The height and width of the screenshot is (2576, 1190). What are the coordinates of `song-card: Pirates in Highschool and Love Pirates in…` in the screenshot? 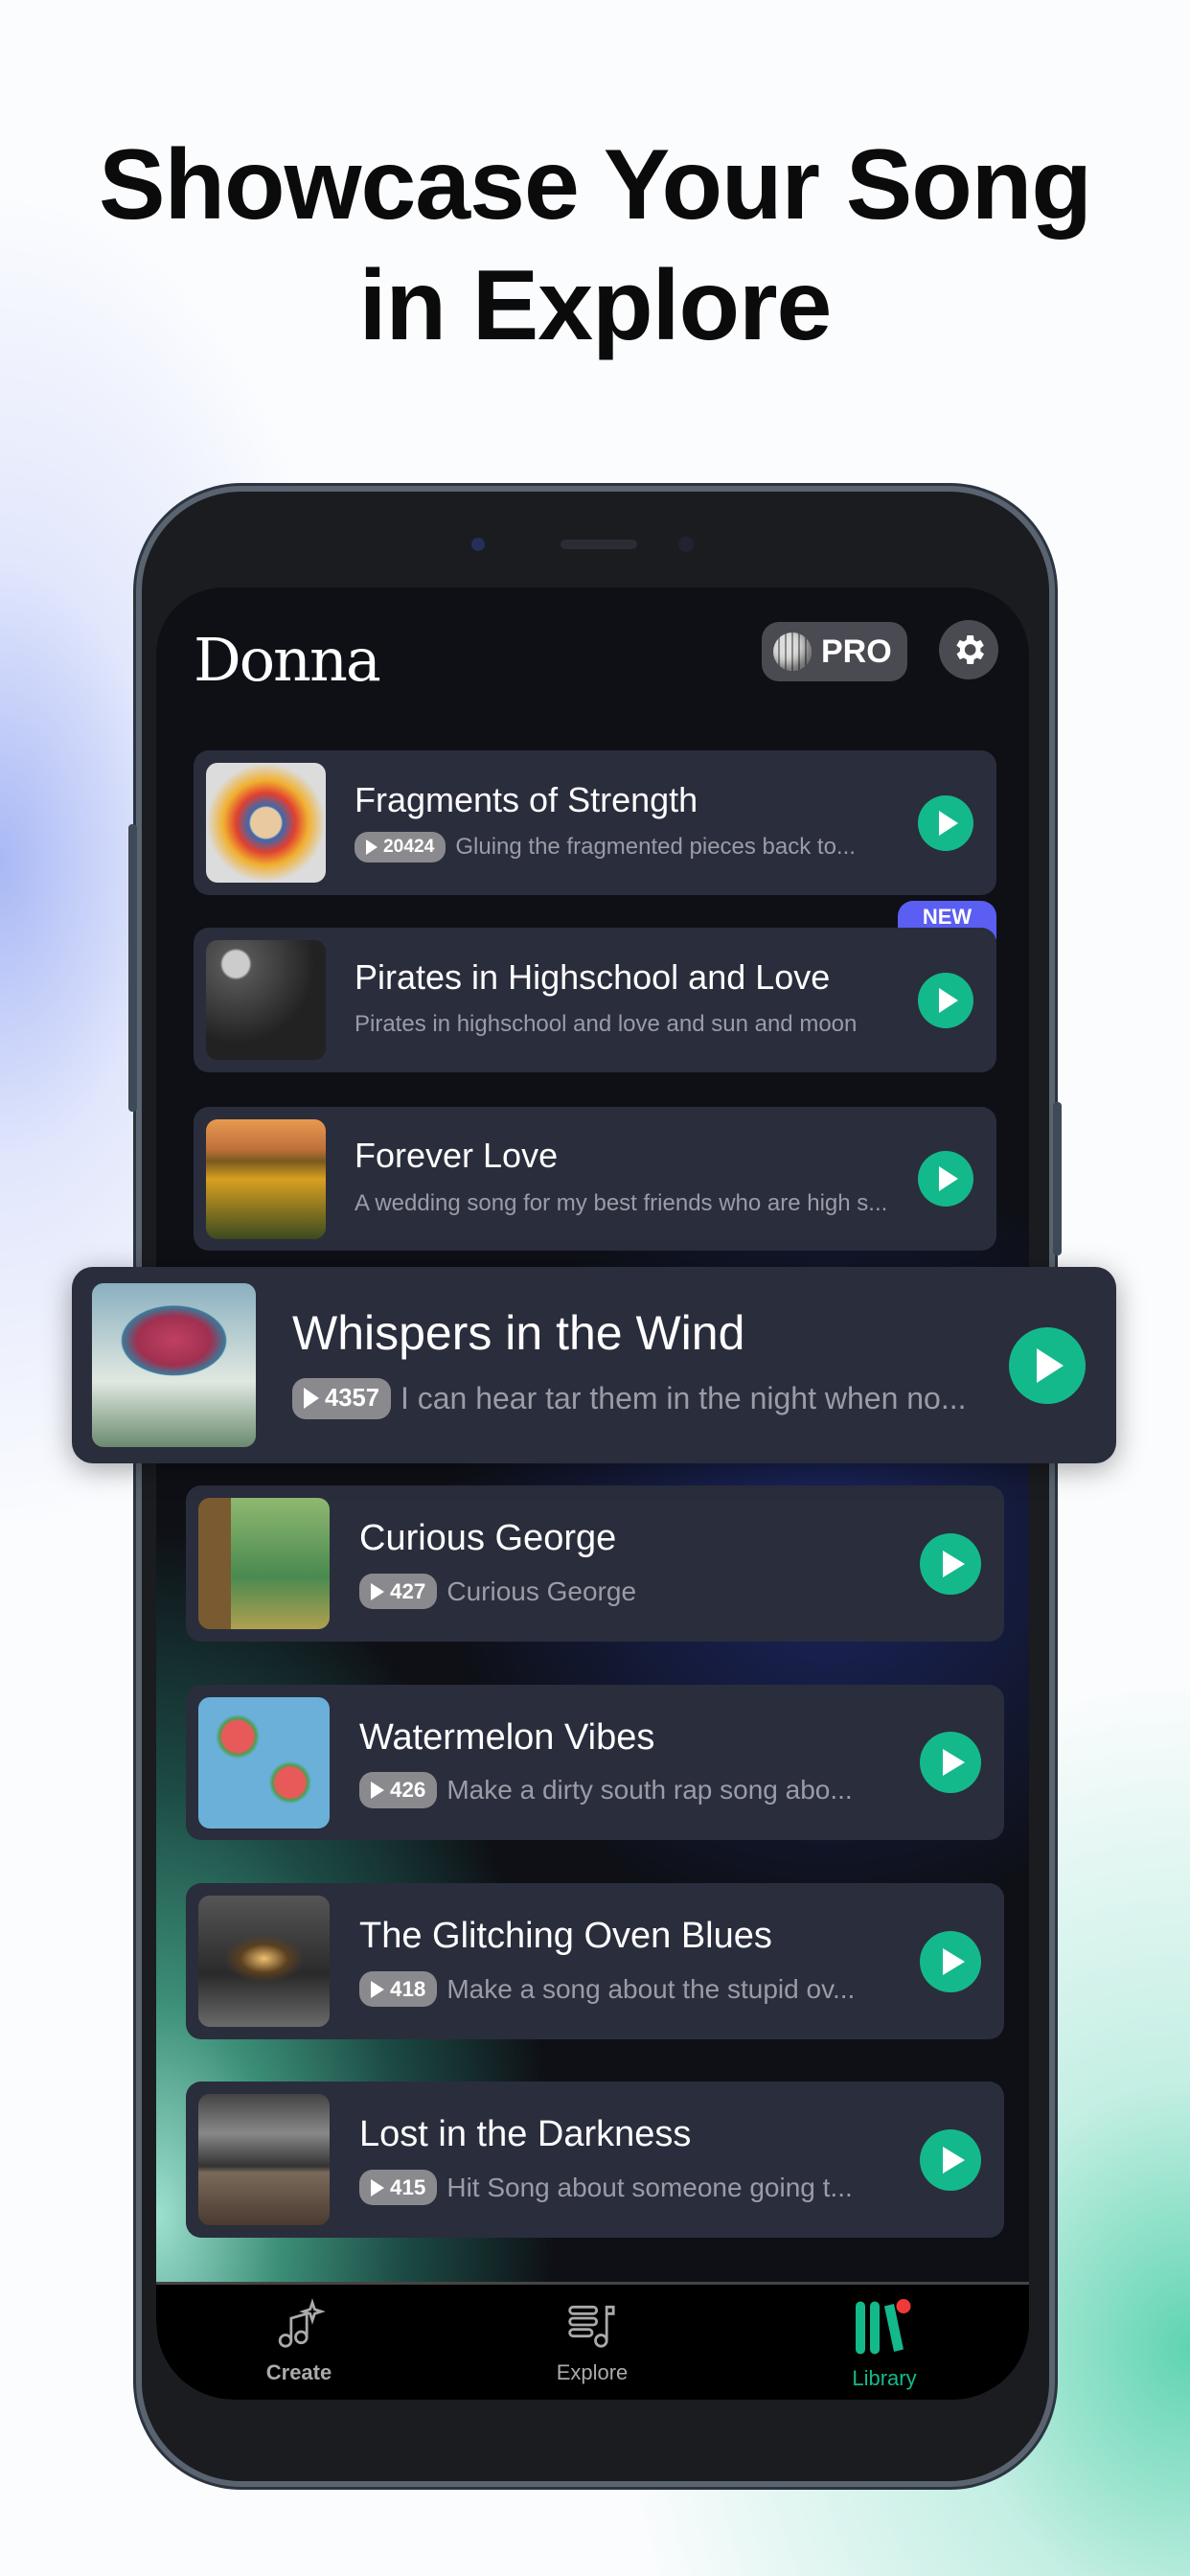 It's located at (595, 1000).